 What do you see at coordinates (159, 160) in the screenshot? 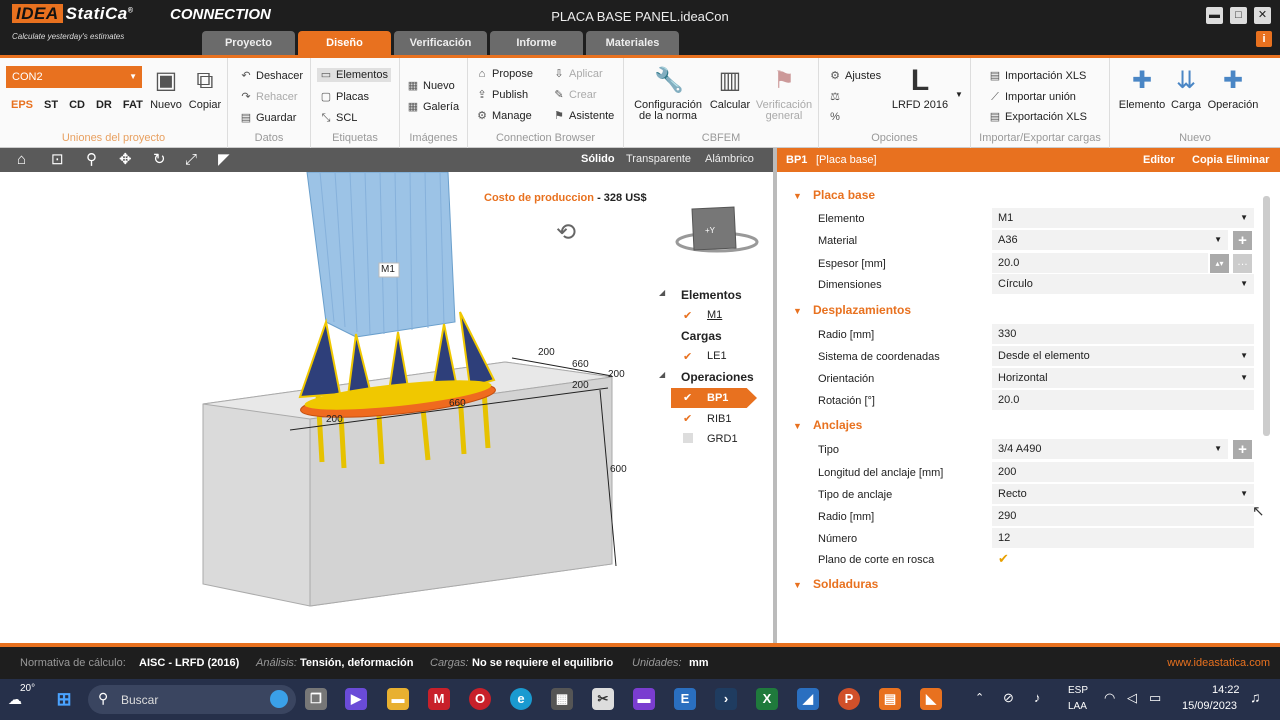
I see `rotate-icon: ↻` at bounding box center [159, 160].